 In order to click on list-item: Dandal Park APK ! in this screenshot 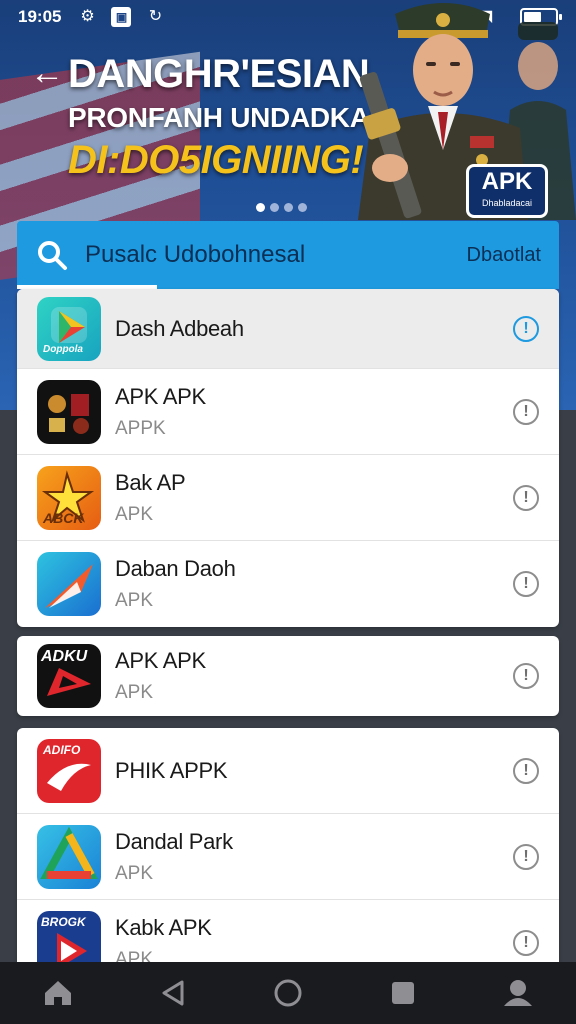, I will do `click(288, 857)`.